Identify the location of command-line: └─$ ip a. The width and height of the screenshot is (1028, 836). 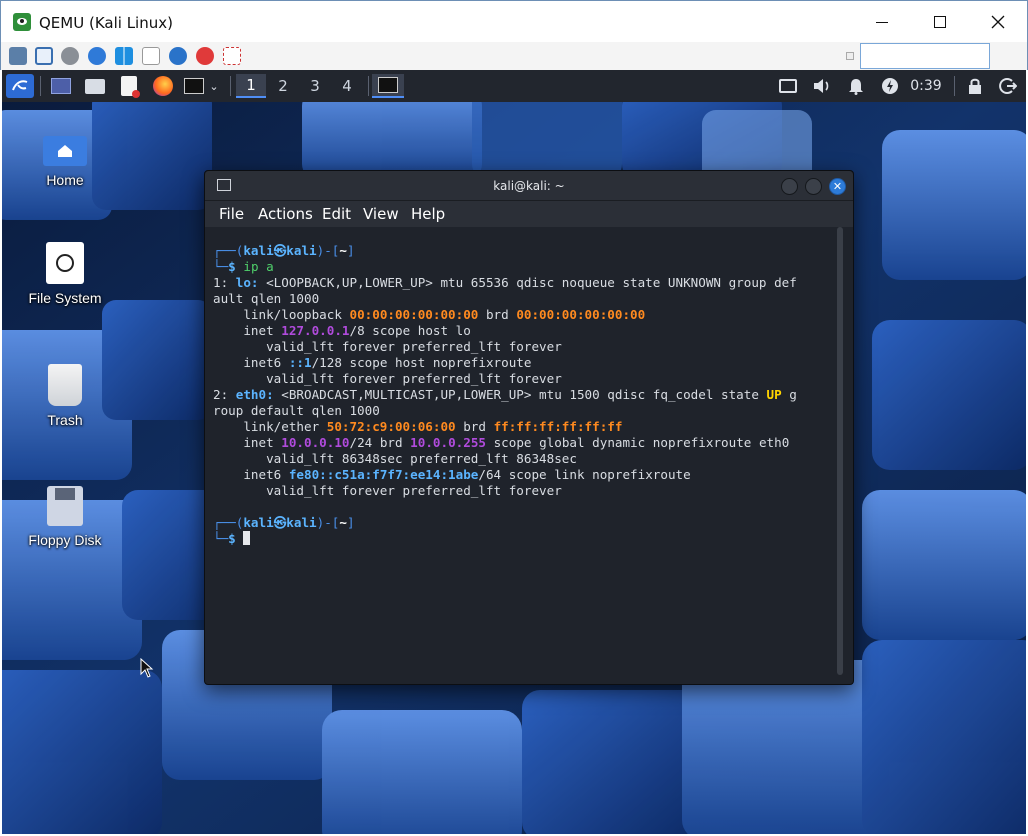
(243, 266).